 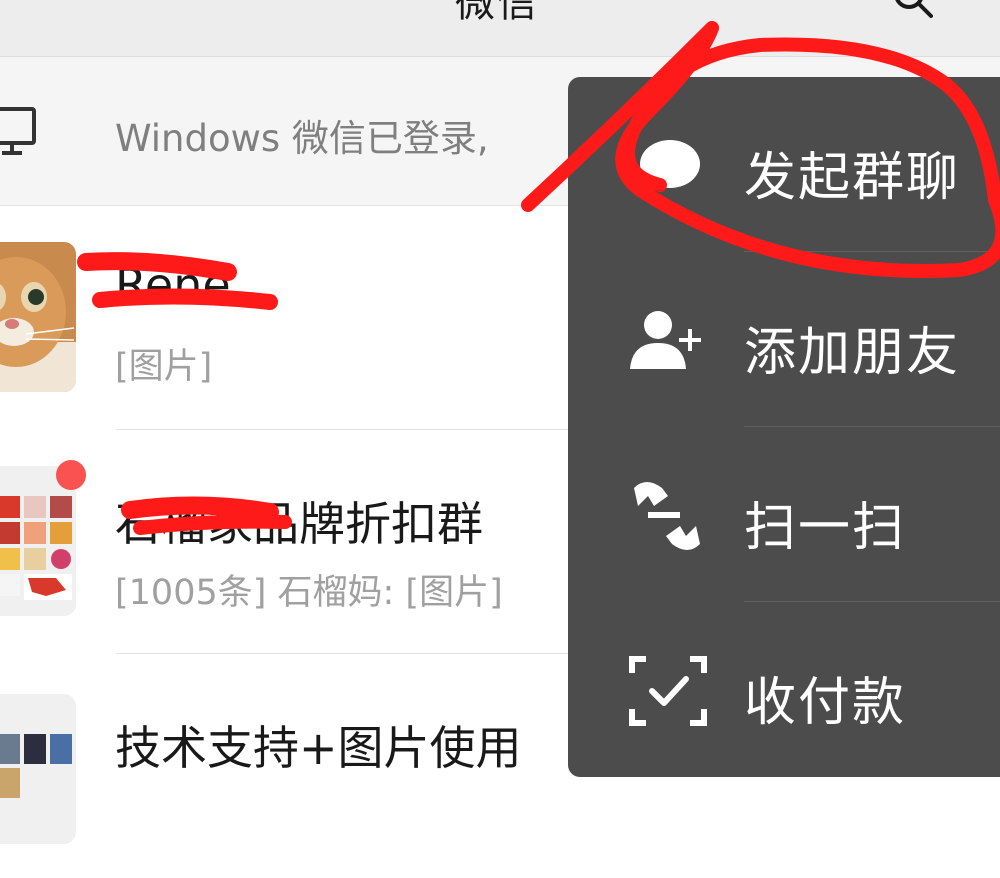 What do you see at coordinates (173, 285) in the screenshot?
I see `chat-name: Rene` at bounding box center [173, 285].